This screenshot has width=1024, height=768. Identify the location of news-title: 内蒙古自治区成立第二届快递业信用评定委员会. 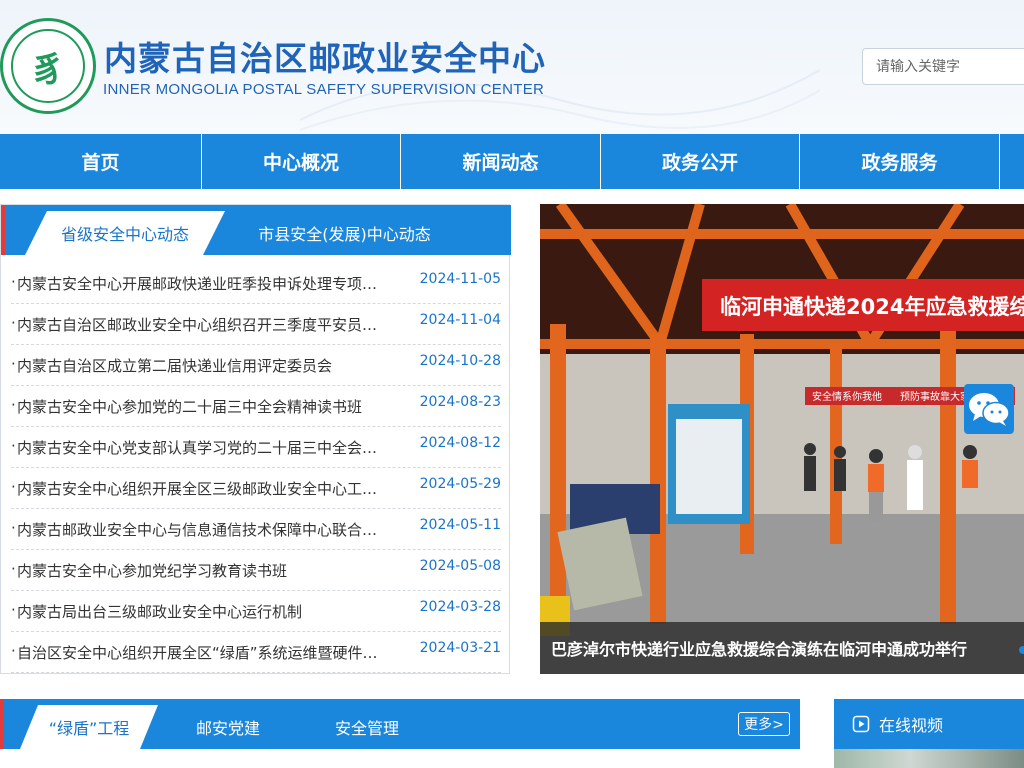
(201, 365).